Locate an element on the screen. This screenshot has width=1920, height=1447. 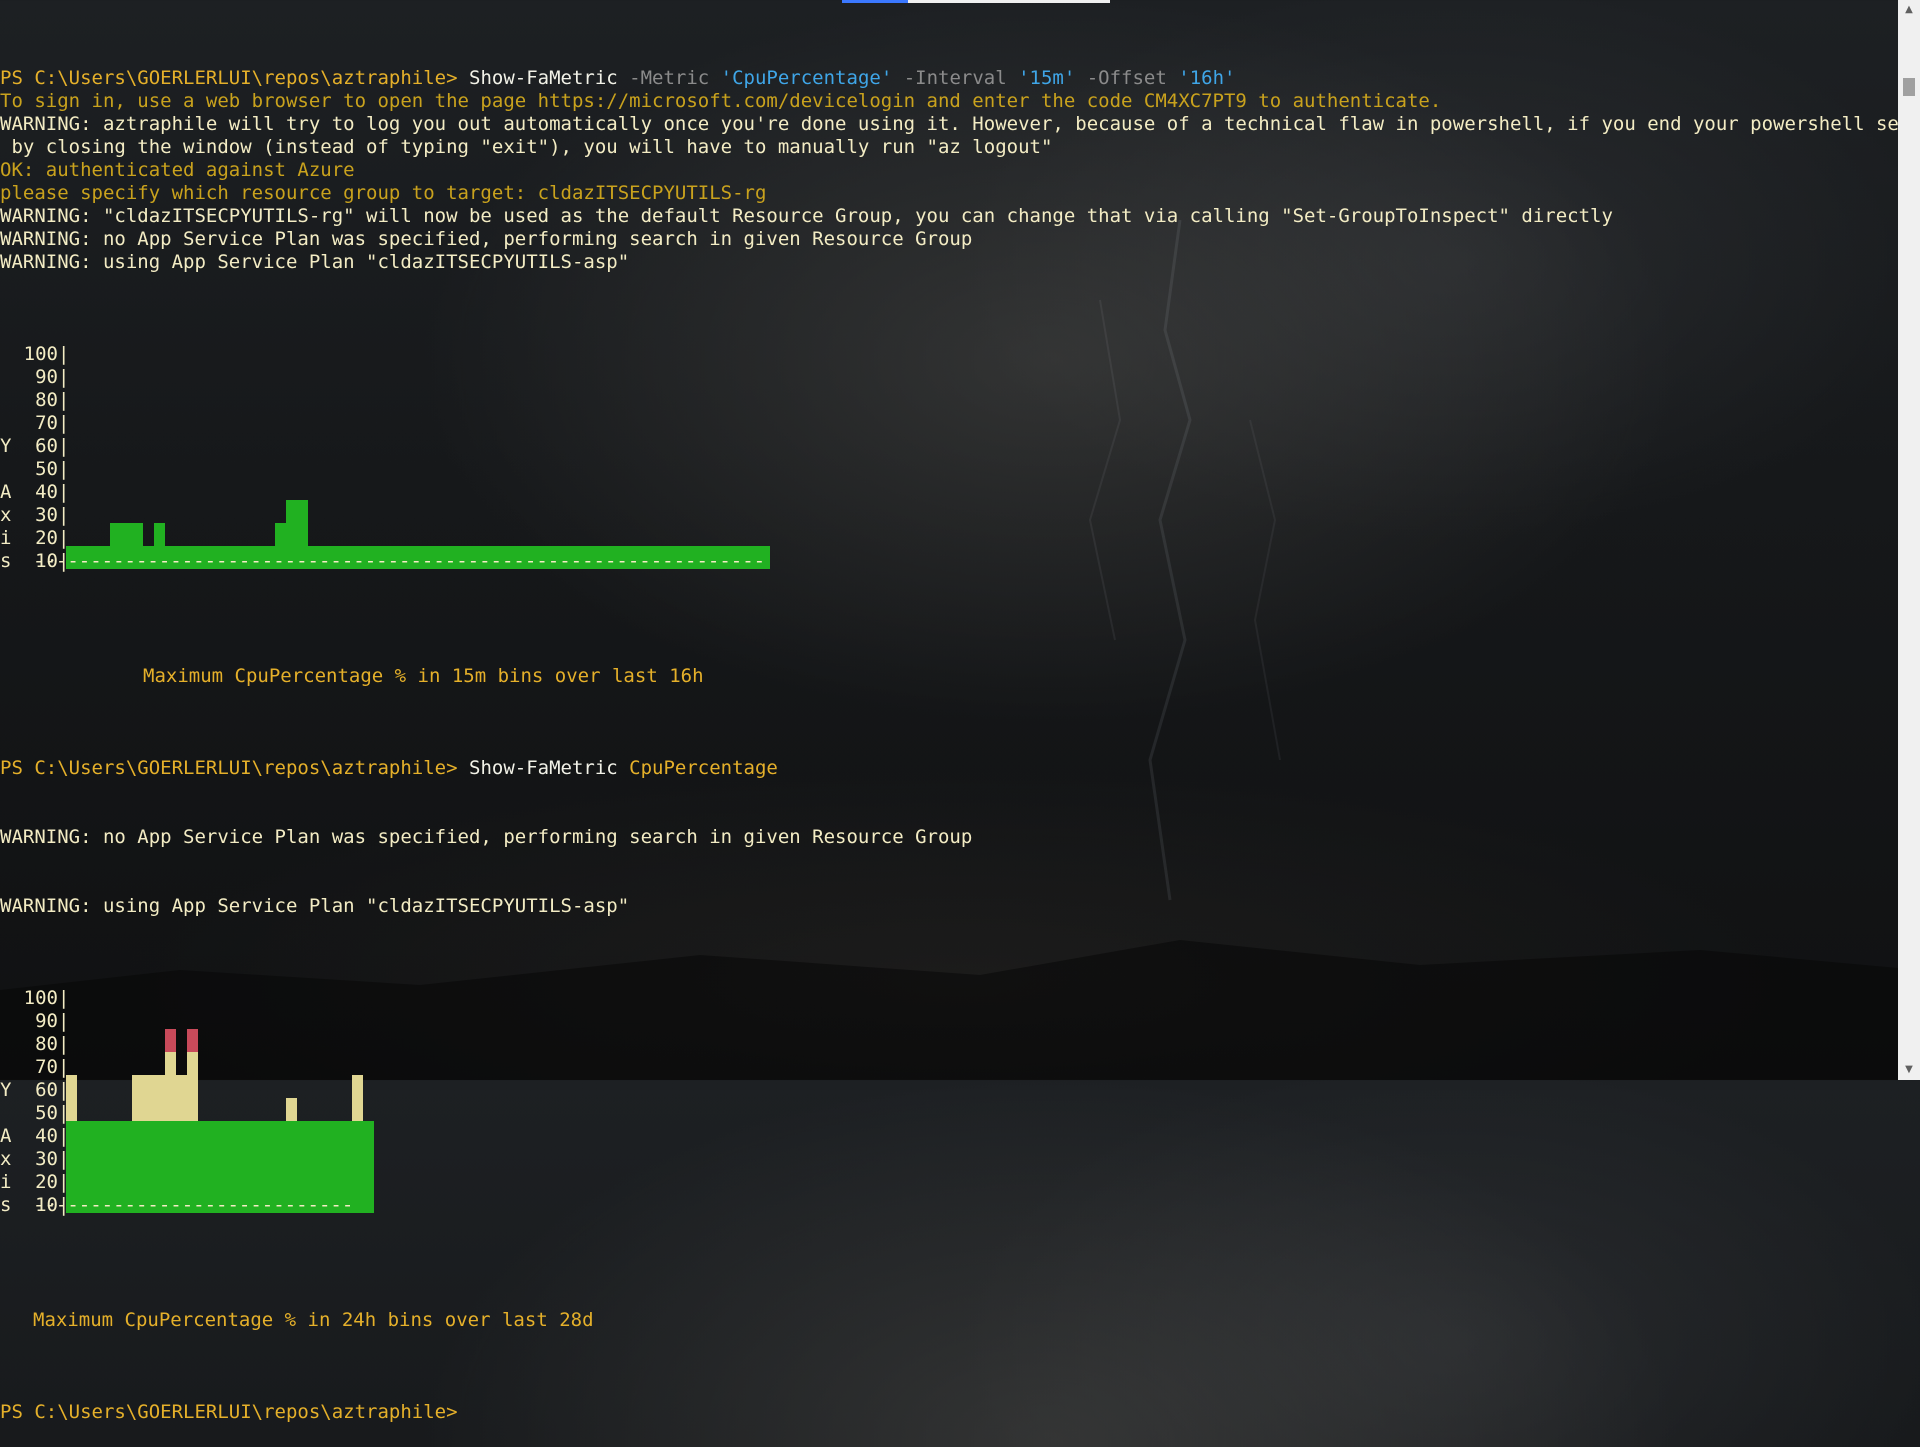
command-token: 'CpuPercentage' is located at coordinates (812, 78).